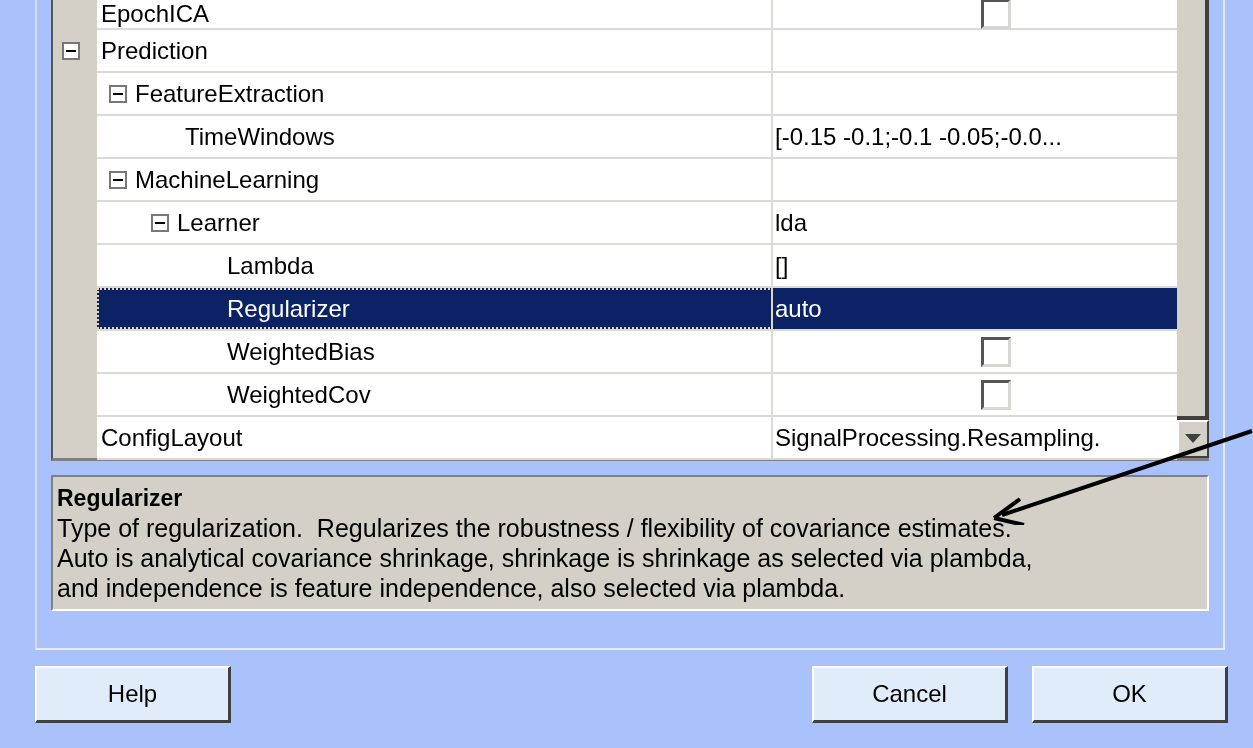 The width and height of the screenshot is (1253, 748). I want to click on property-name: Learner, so click(218, 222).